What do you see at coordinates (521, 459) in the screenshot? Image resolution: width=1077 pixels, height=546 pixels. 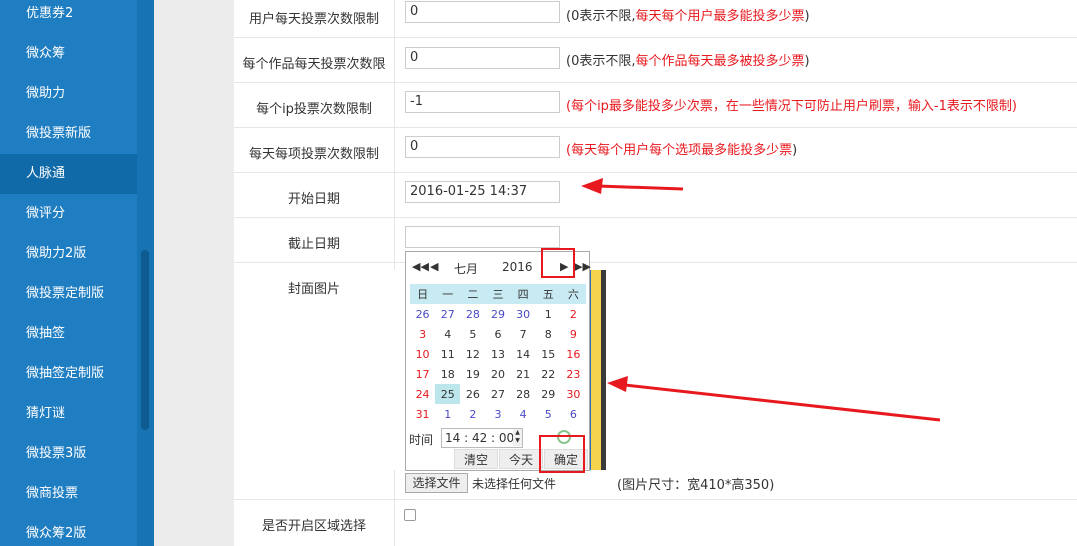 I see `today-button: 今天` at bounding box center [521, 459].